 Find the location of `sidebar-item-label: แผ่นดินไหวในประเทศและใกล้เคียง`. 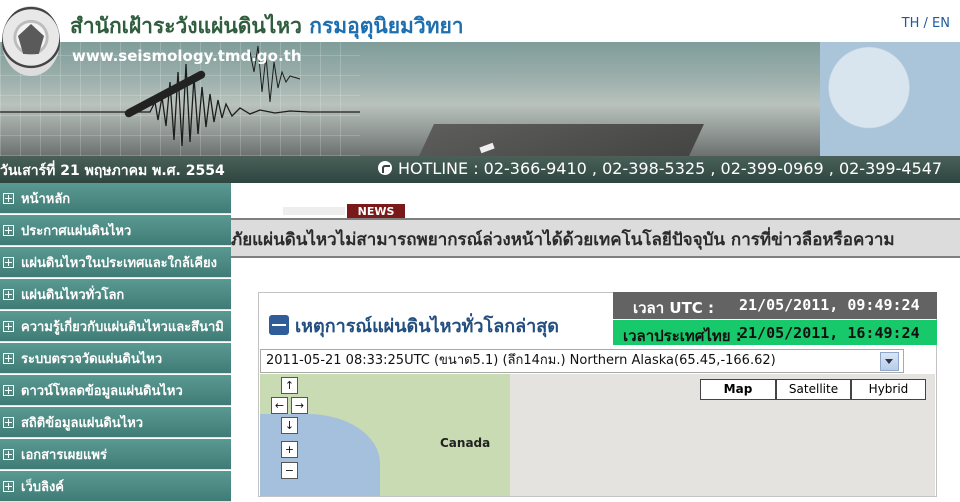

sidebar-item-label: แผ่นดินไหวในประเทศและใกล้เคียง is located at coordinates (119, 263).